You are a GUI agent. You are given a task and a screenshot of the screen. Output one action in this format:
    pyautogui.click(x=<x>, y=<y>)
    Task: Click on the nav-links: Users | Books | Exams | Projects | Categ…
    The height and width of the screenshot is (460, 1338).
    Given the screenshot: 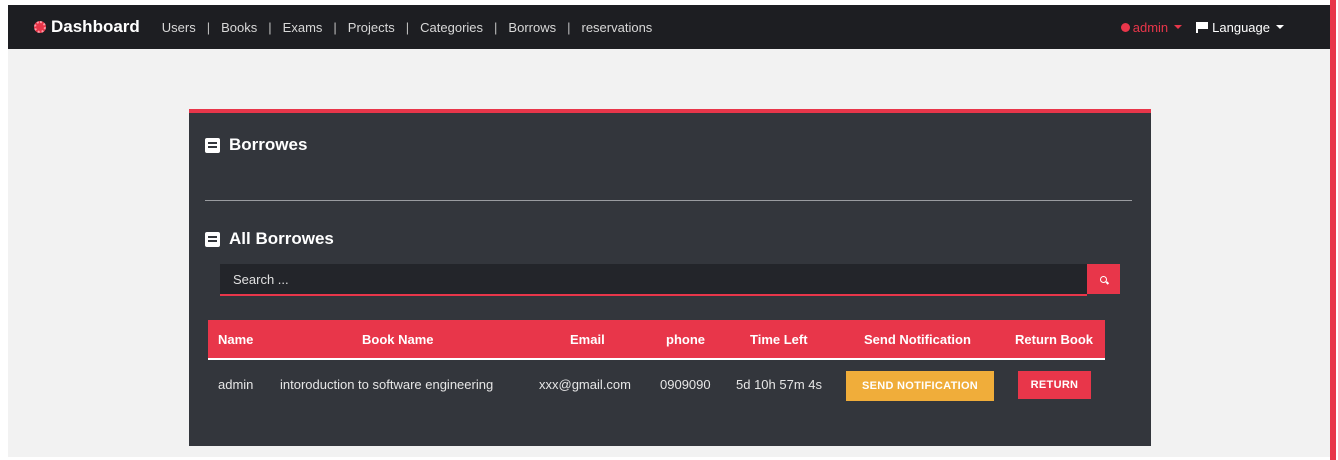 What is the action you would take?
    pyautogui.click(x=407, y=27)
    